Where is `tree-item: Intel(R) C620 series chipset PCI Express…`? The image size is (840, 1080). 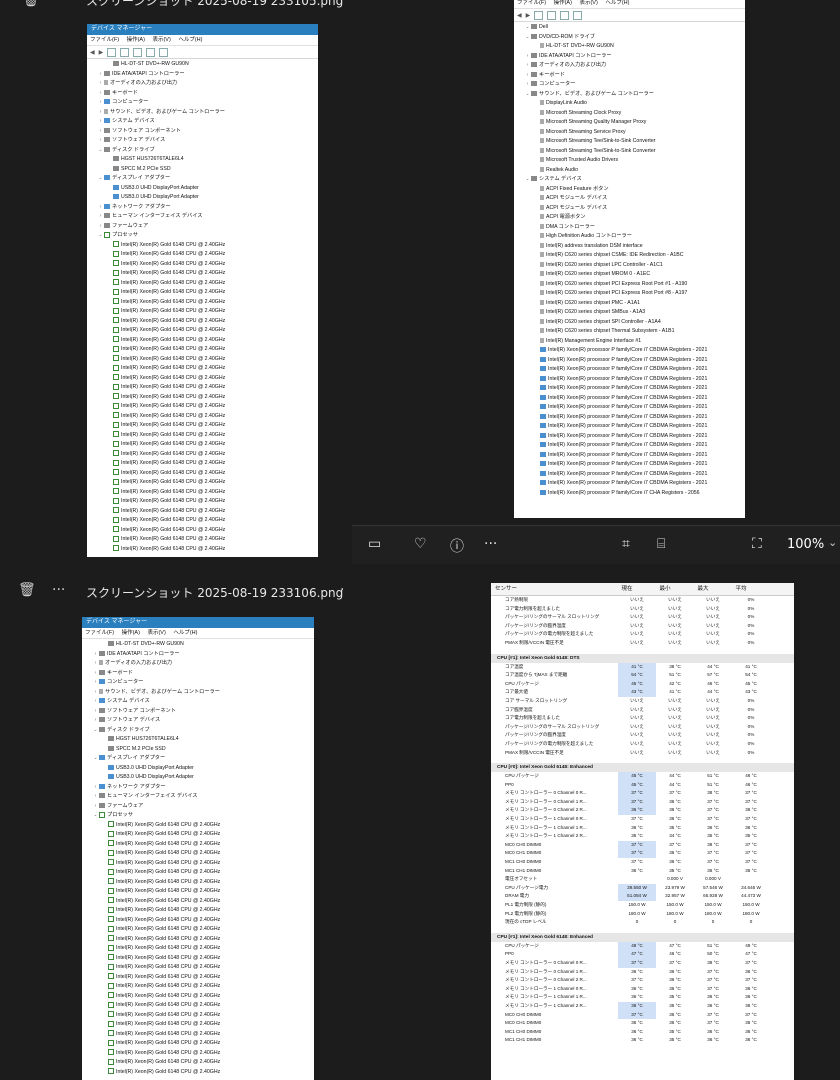 tree-item: Intel(R) C620 series chipset PCI Express… is located at coordinates (629, 294).